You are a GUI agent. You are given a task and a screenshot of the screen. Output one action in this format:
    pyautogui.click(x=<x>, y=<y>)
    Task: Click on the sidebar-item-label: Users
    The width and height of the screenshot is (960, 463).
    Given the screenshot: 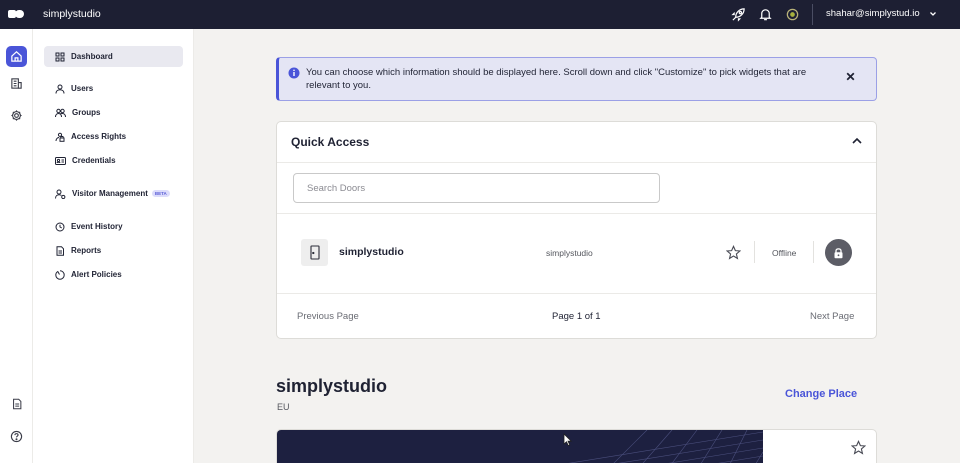 What is the action you would take?
    pyautogui.click(x=82, y=88)
    